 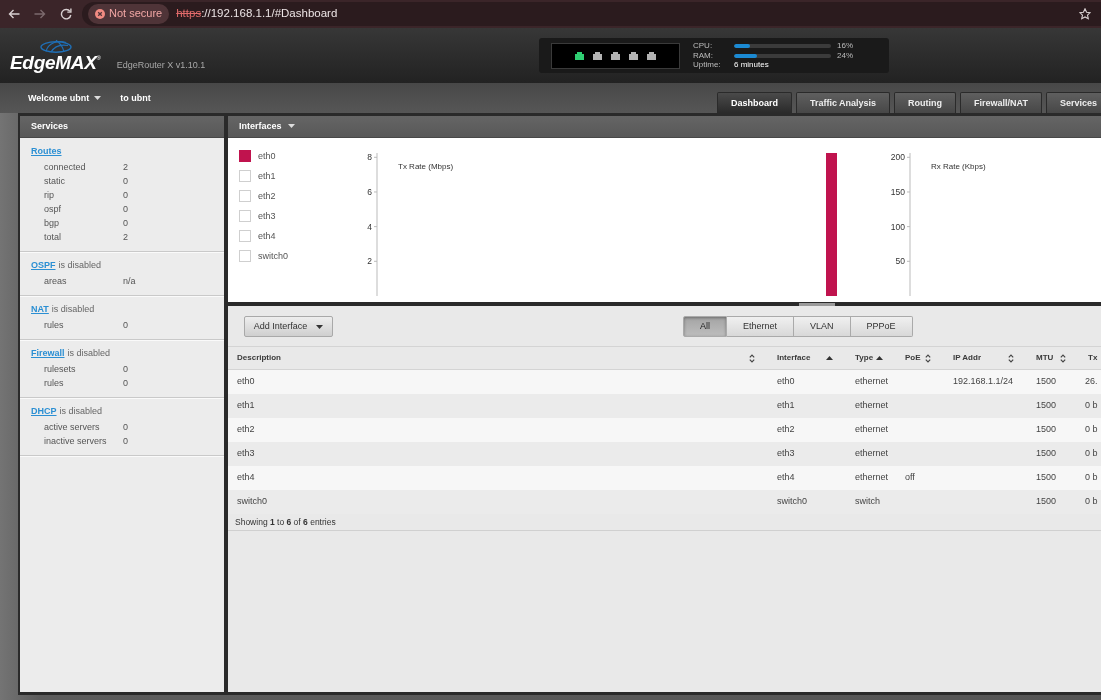 I want to click on graph-title: Tx Rate (Mbps), so click(x=426, y=166).